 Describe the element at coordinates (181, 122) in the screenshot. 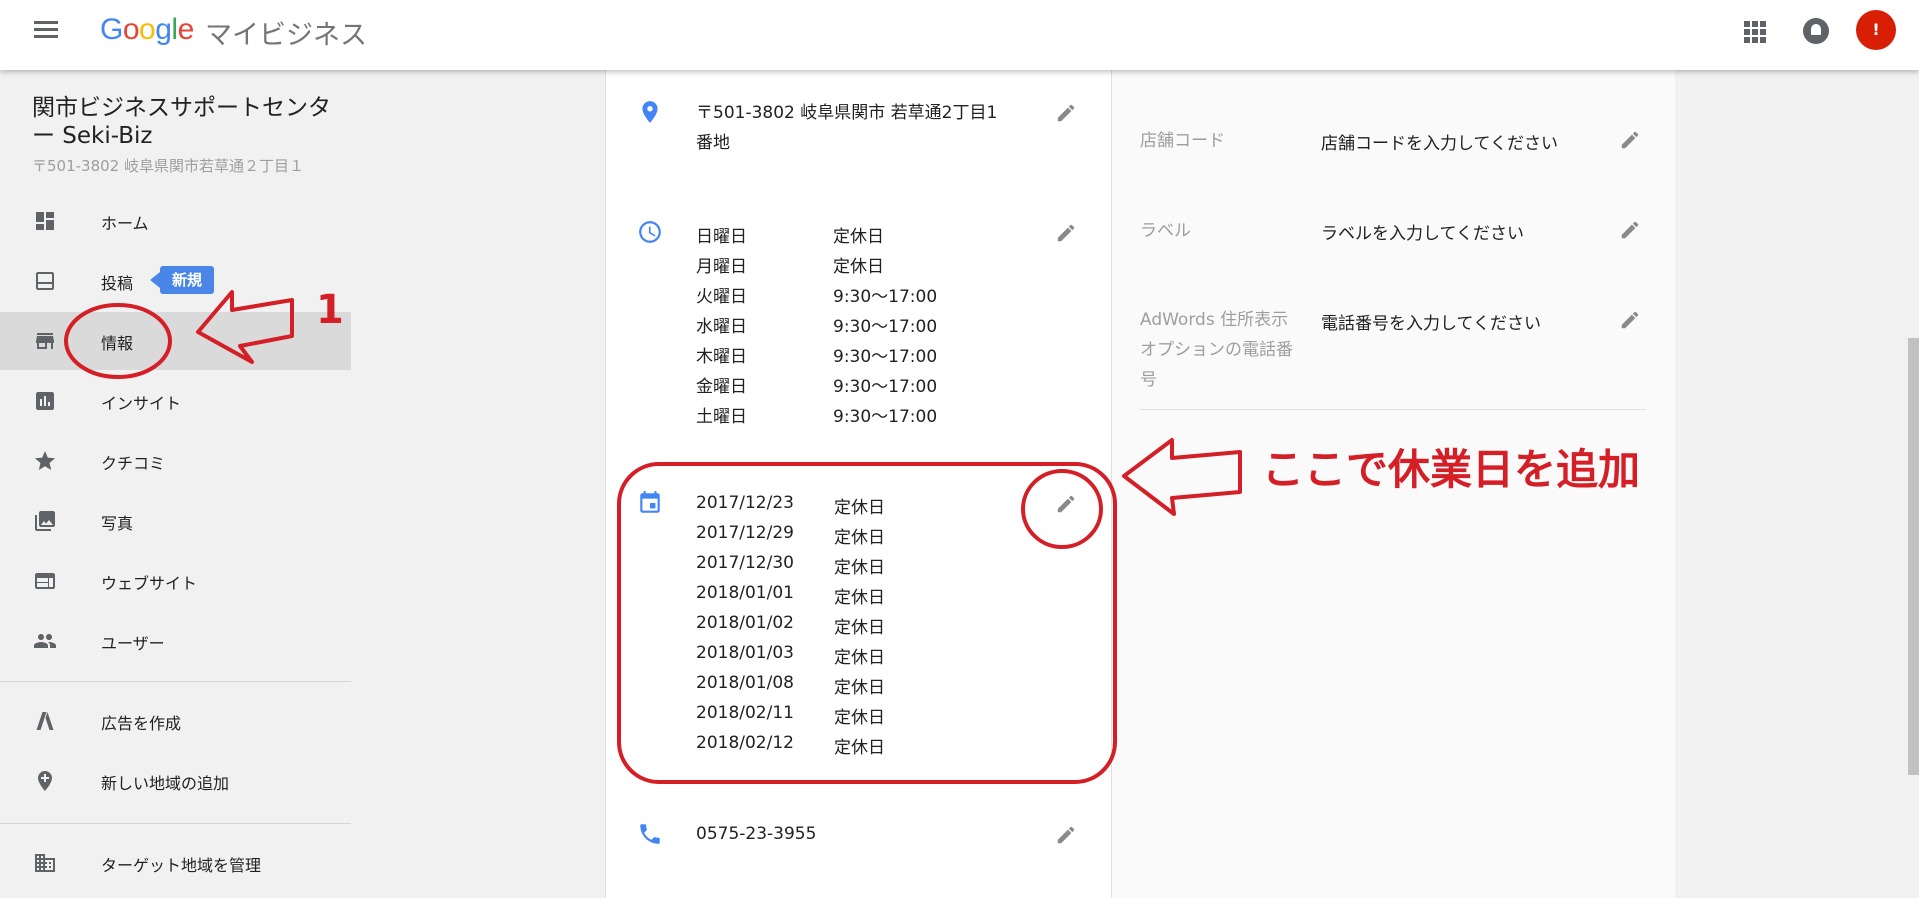

I see `business-name: 関市ビジネスサポートセンター Seki-Biz` at that location.